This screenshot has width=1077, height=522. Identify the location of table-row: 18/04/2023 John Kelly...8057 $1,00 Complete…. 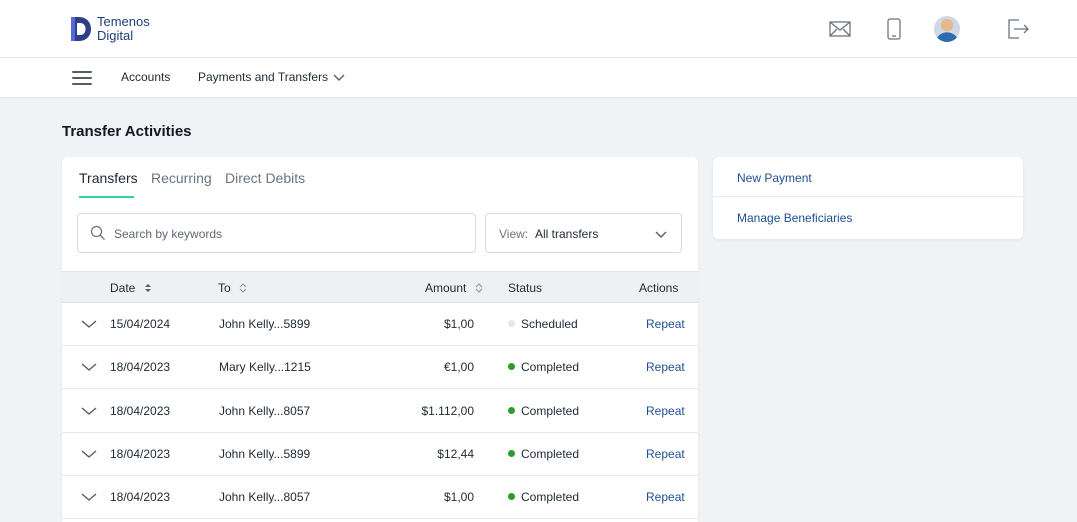
(380, 498).